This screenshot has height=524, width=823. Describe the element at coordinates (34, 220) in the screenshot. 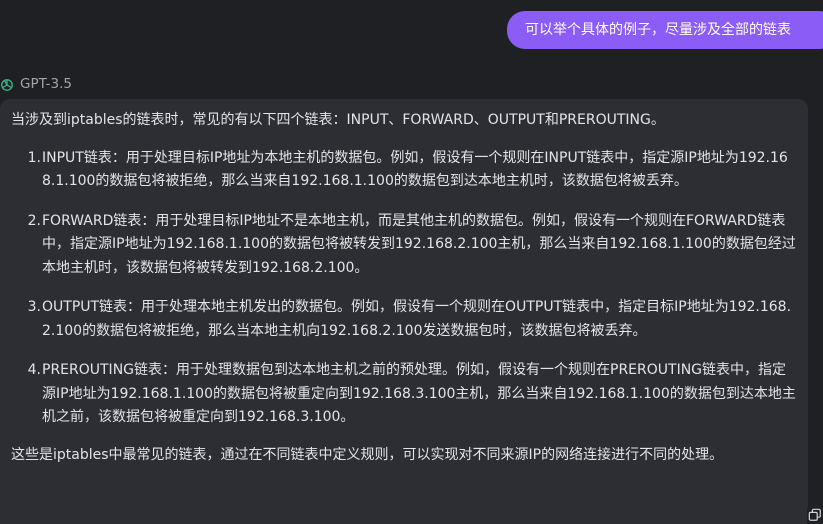

I see `list-item-number: 2.` at that location.